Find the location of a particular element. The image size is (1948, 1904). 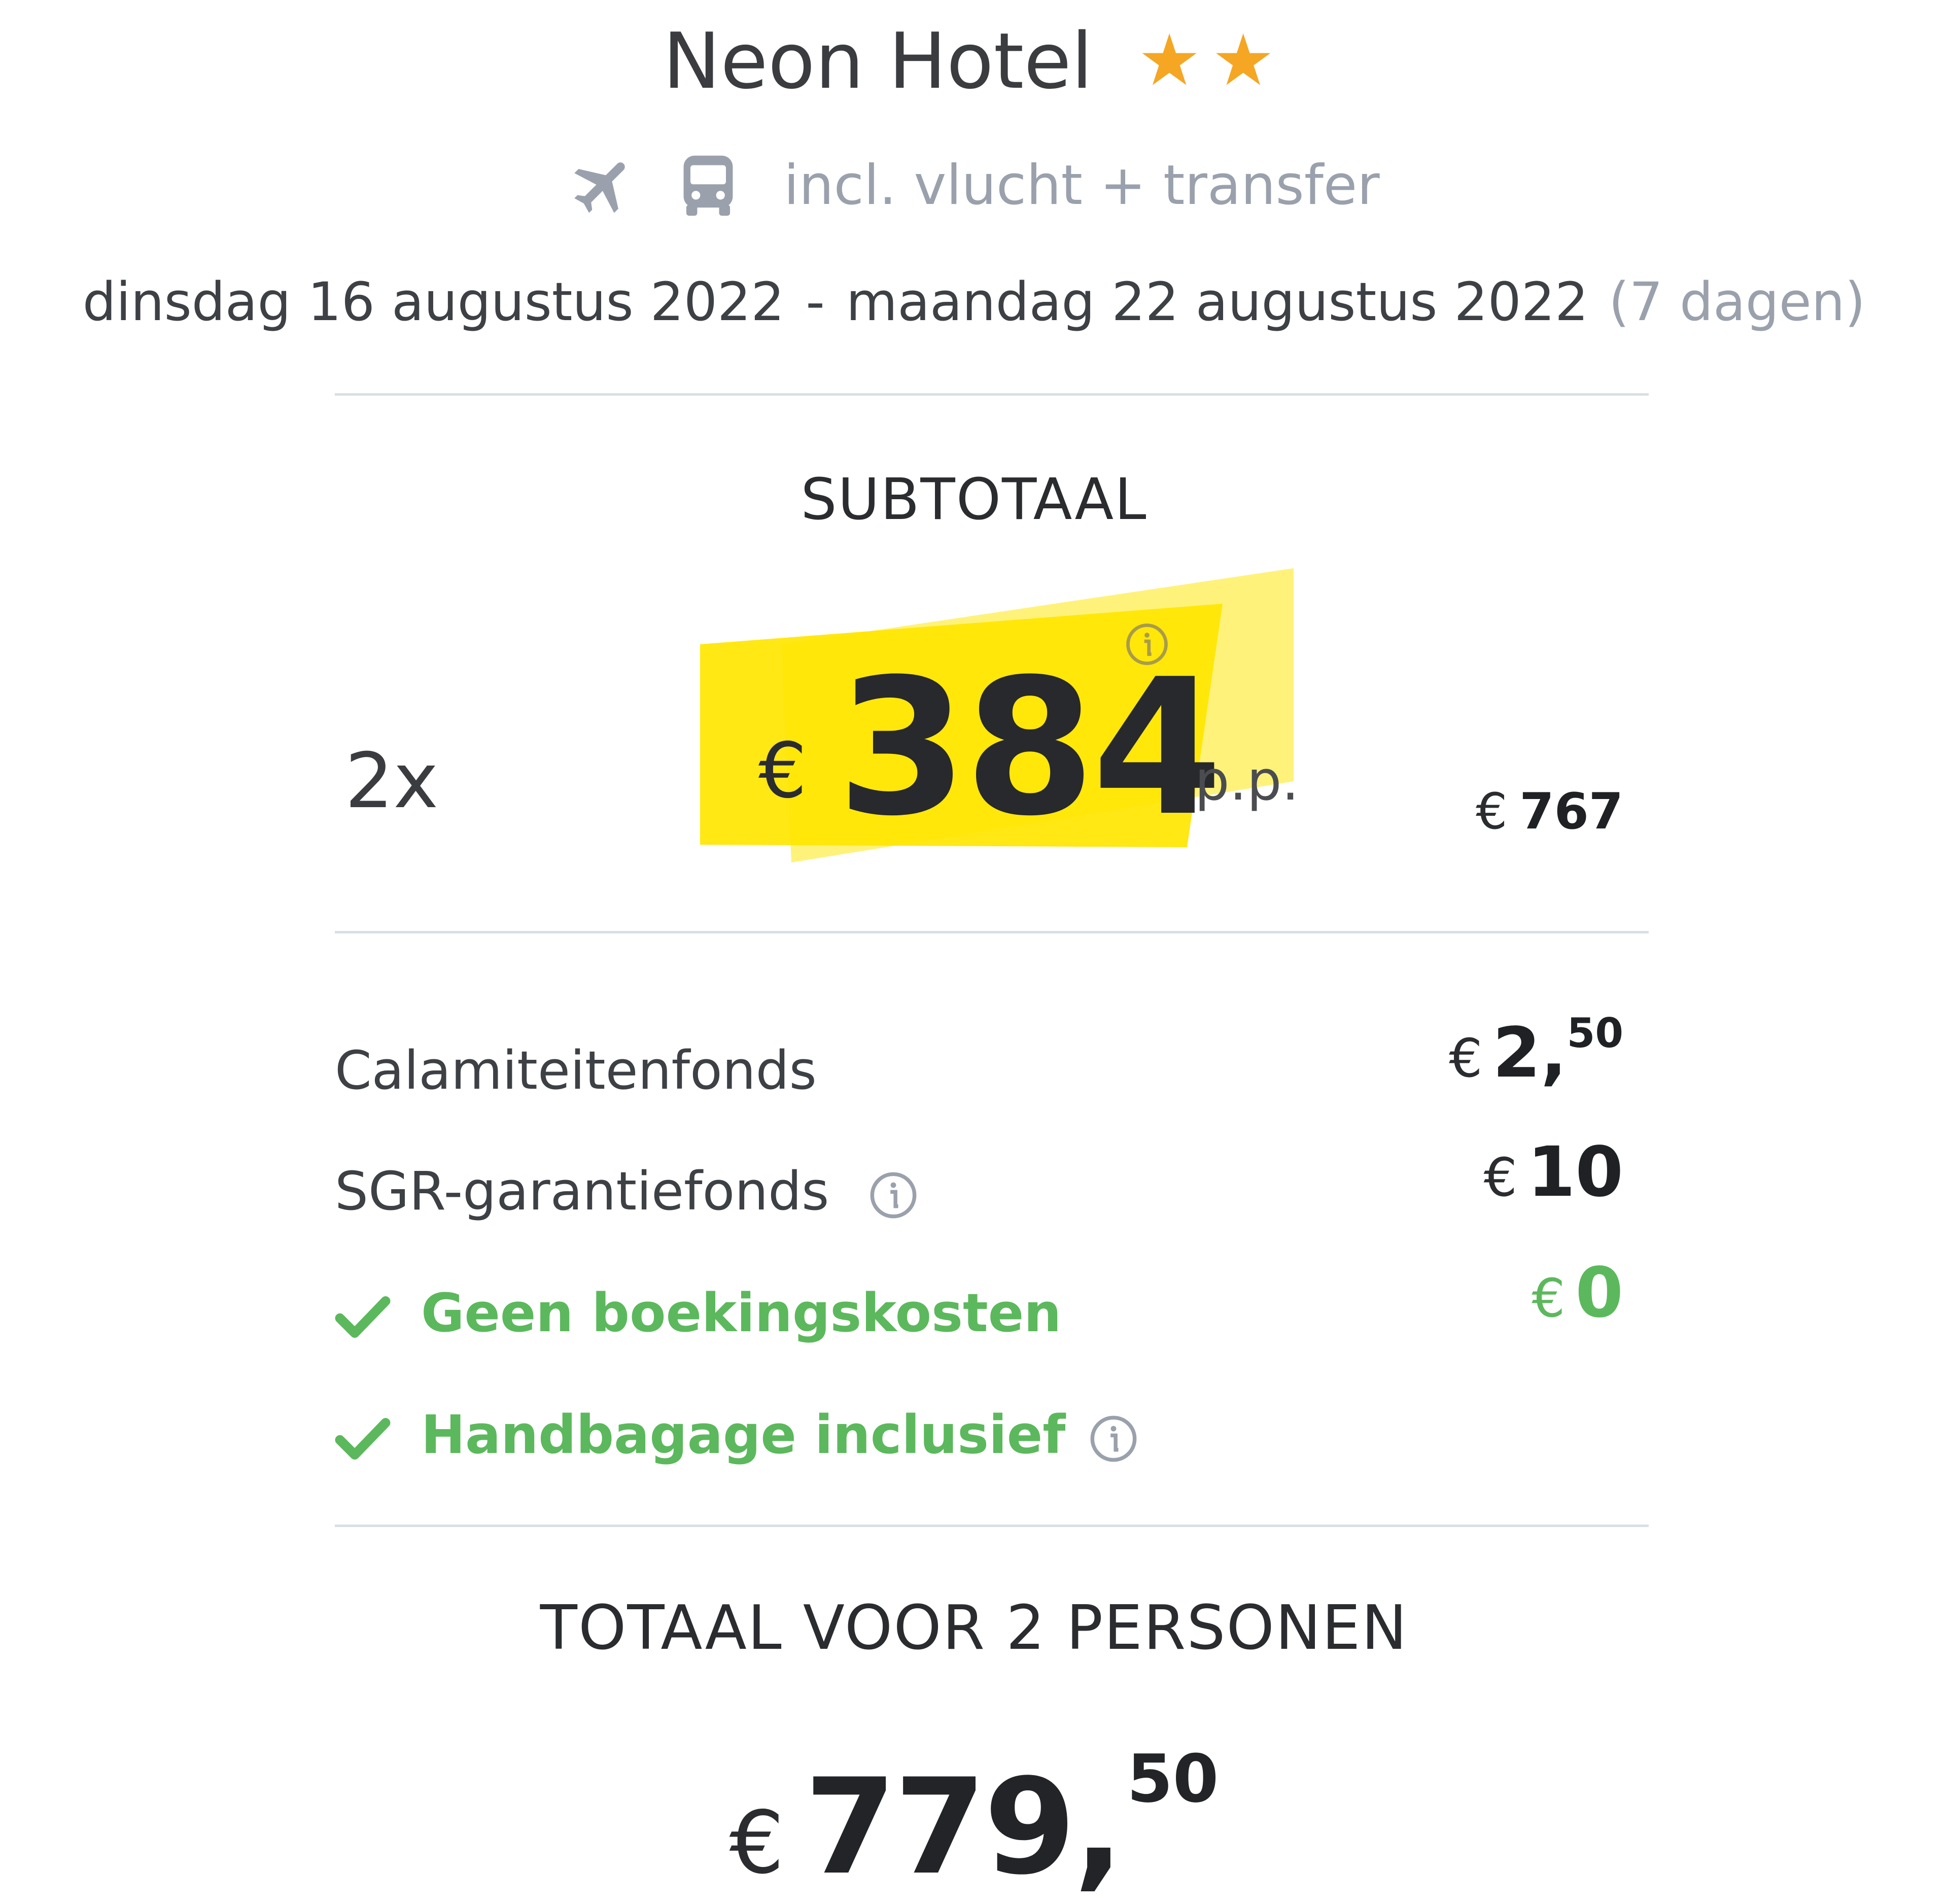

trip-duration: (7 dagen) is located at coordinates (1737, 302).